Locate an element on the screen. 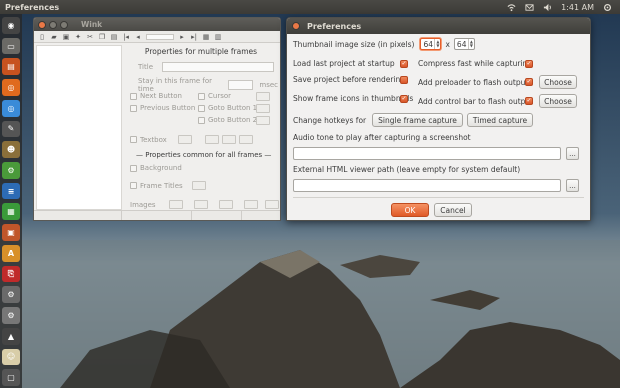 Image resolution: width=620 pixels, height=388 pixels. goto1-checkbox is located at coordinates (201, 108).